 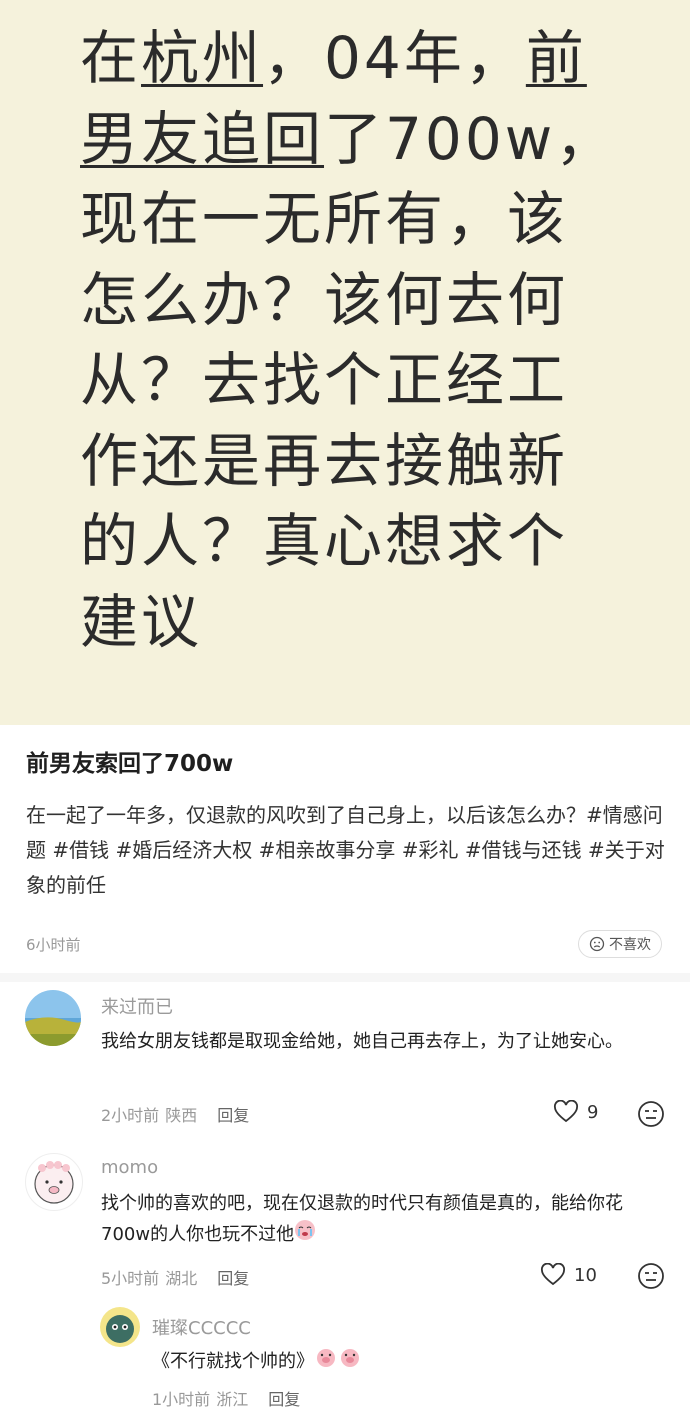 What do you see at coordinates (233, 1361) in the screenshot?
I see `reply-text-content: 《不行就找个帅的》` at bounding box center [233, 1361].